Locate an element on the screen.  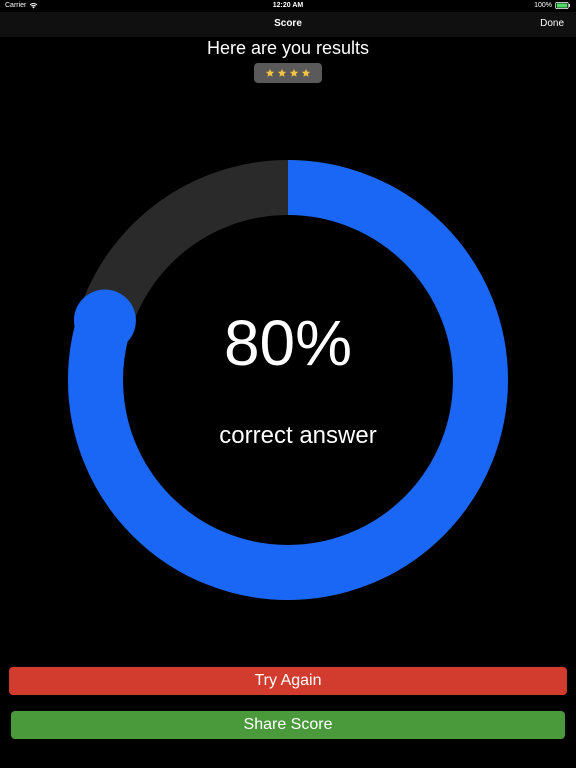
status-battery-group: 100% is located at coordinates (552, 5).